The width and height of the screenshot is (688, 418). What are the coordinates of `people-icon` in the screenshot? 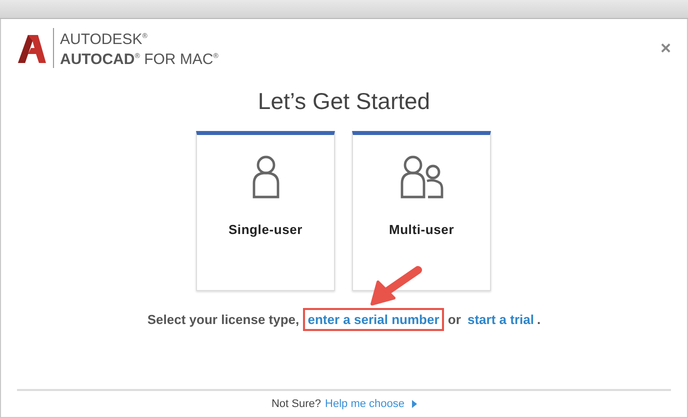 It's located at (422, 177).